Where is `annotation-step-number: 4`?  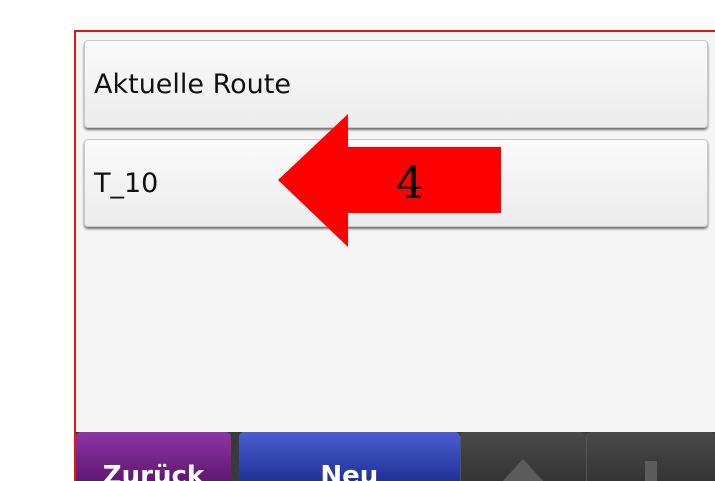
annotation-step-number: 4 is located at coordinates (410, 183).